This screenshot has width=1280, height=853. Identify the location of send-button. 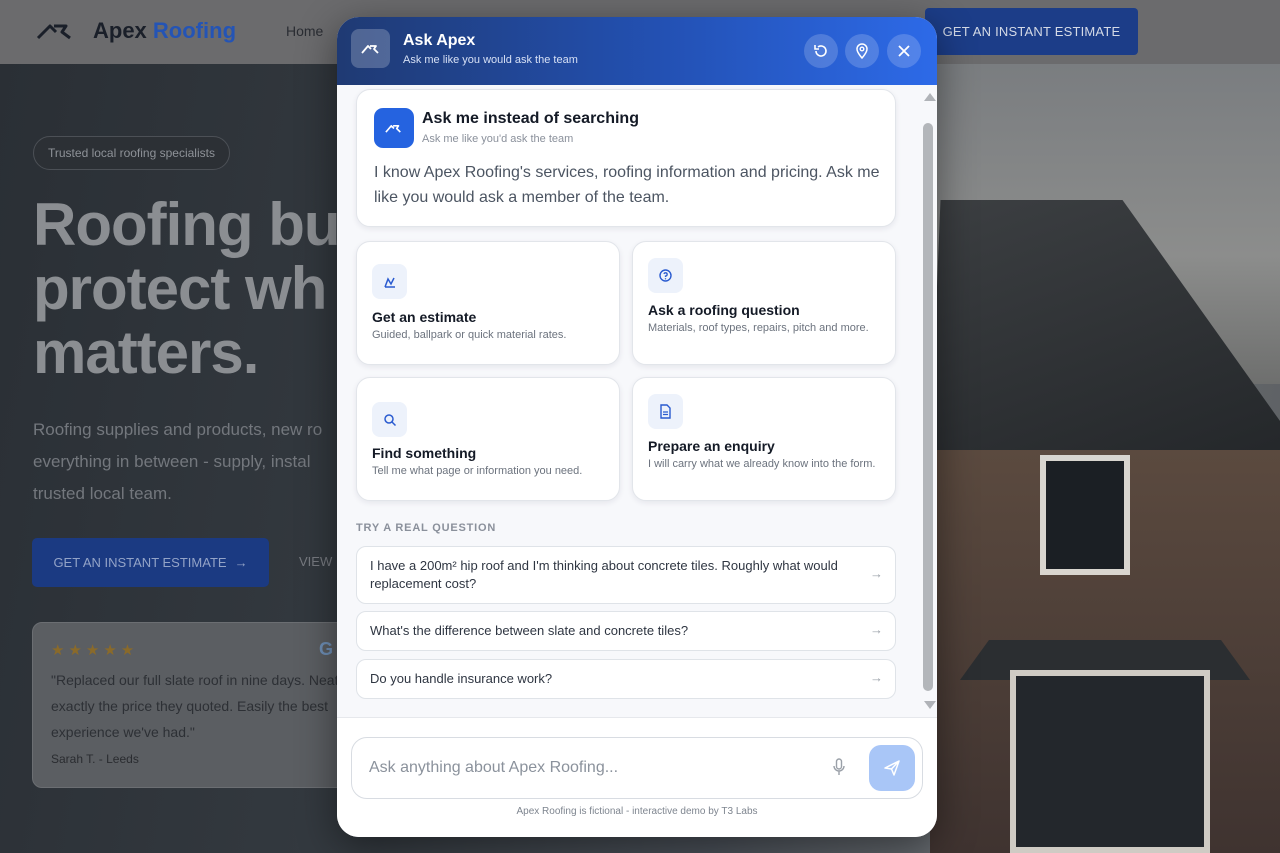
(892, 768).